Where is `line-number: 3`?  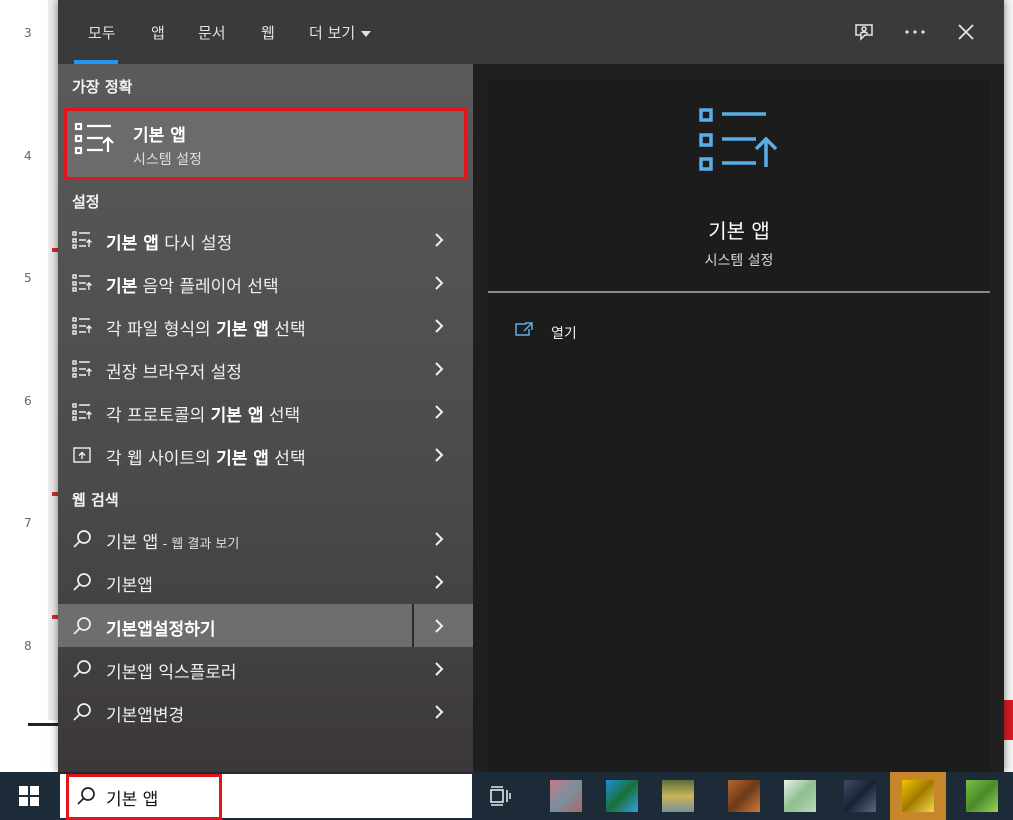
line-number: 3 is located at coordinates (28, 33).